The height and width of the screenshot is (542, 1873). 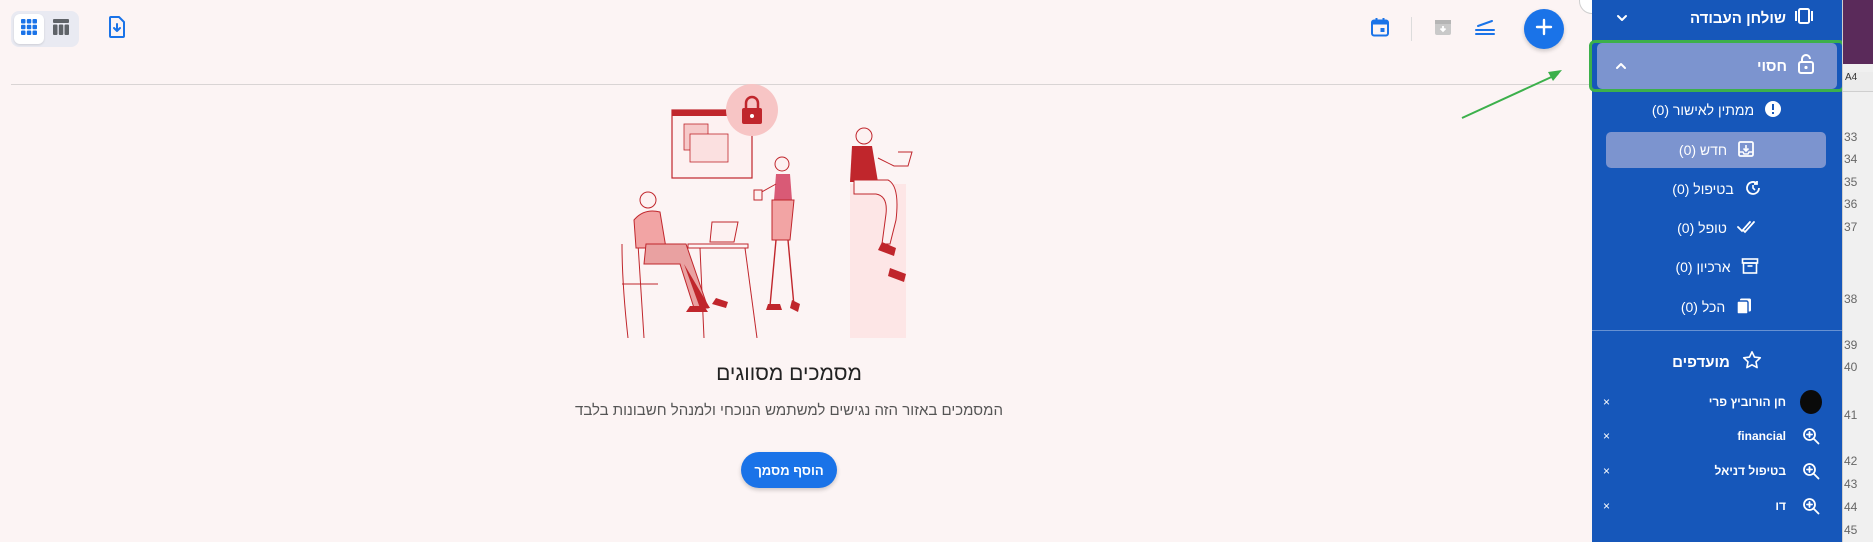 I want to click on row-number: 36, so click(x=1851, y=204).